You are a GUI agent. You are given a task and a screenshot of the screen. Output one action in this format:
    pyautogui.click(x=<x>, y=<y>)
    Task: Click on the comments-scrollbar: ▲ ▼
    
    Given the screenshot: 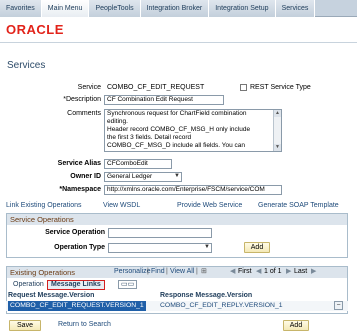 What is the action you would take?
    pyautogui.click(x=277, y=130)
    